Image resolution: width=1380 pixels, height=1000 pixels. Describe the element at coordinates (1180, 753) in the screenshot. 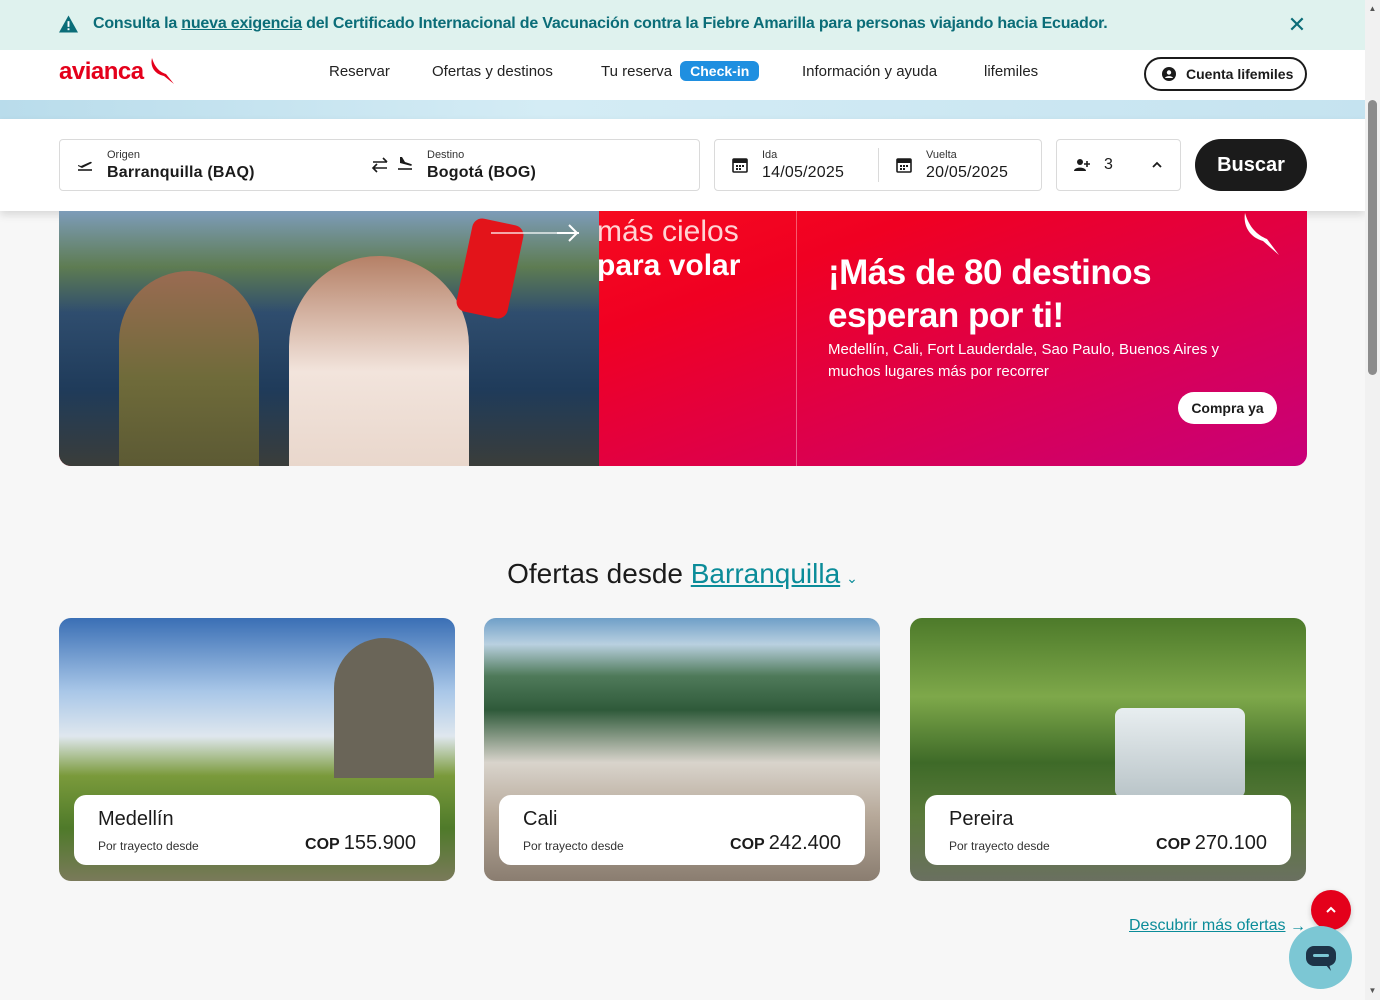

I see `waterfall-shape` at that location.